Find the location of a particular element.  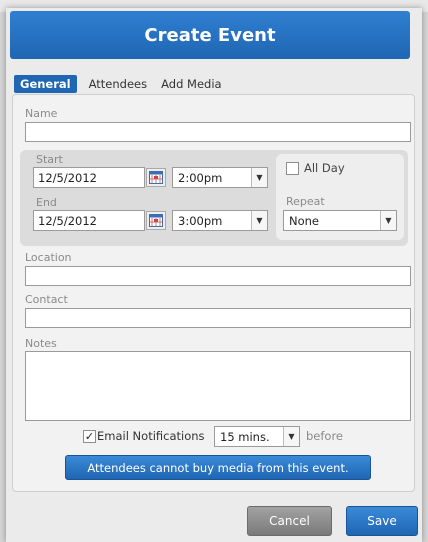

notify-time-select: 15 mins. ▼ is located at coordinates (257, 436).